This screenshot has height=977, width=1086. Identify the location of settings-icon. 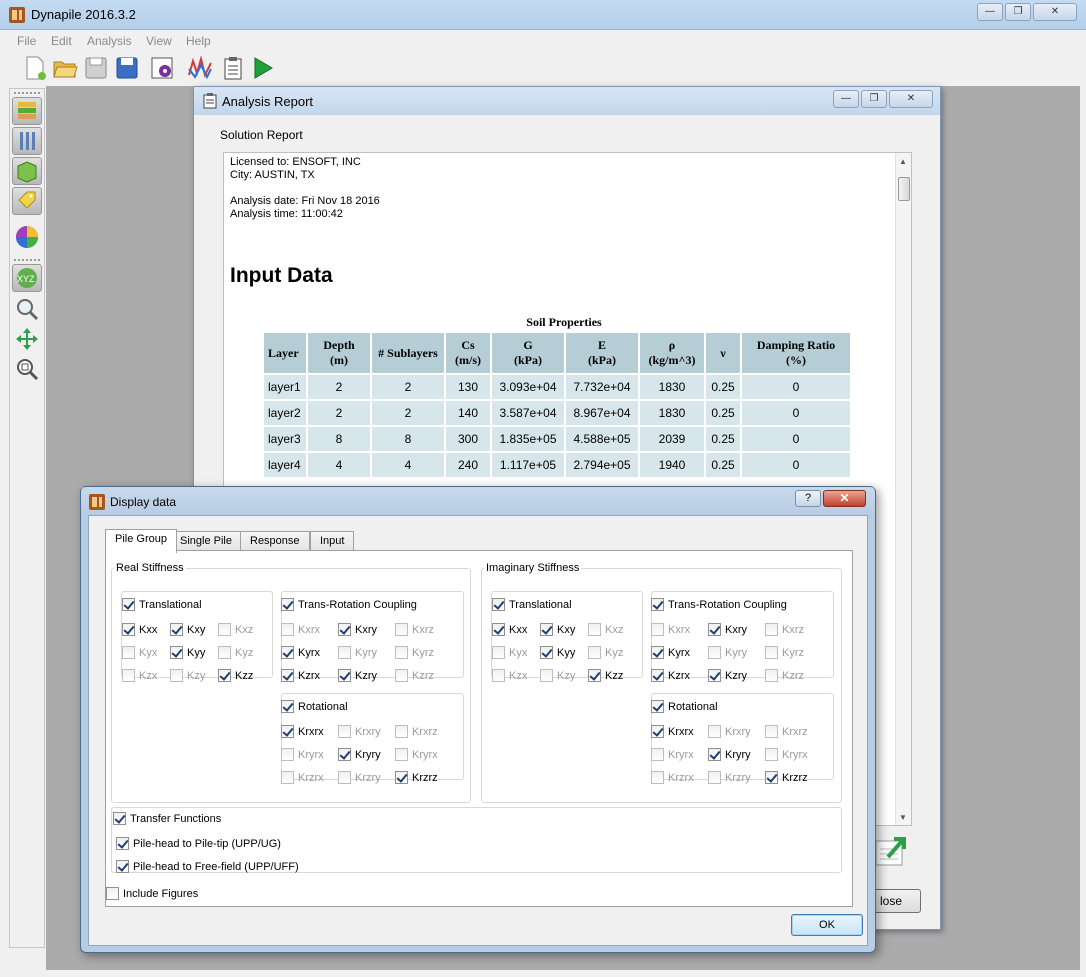
(163, 68).